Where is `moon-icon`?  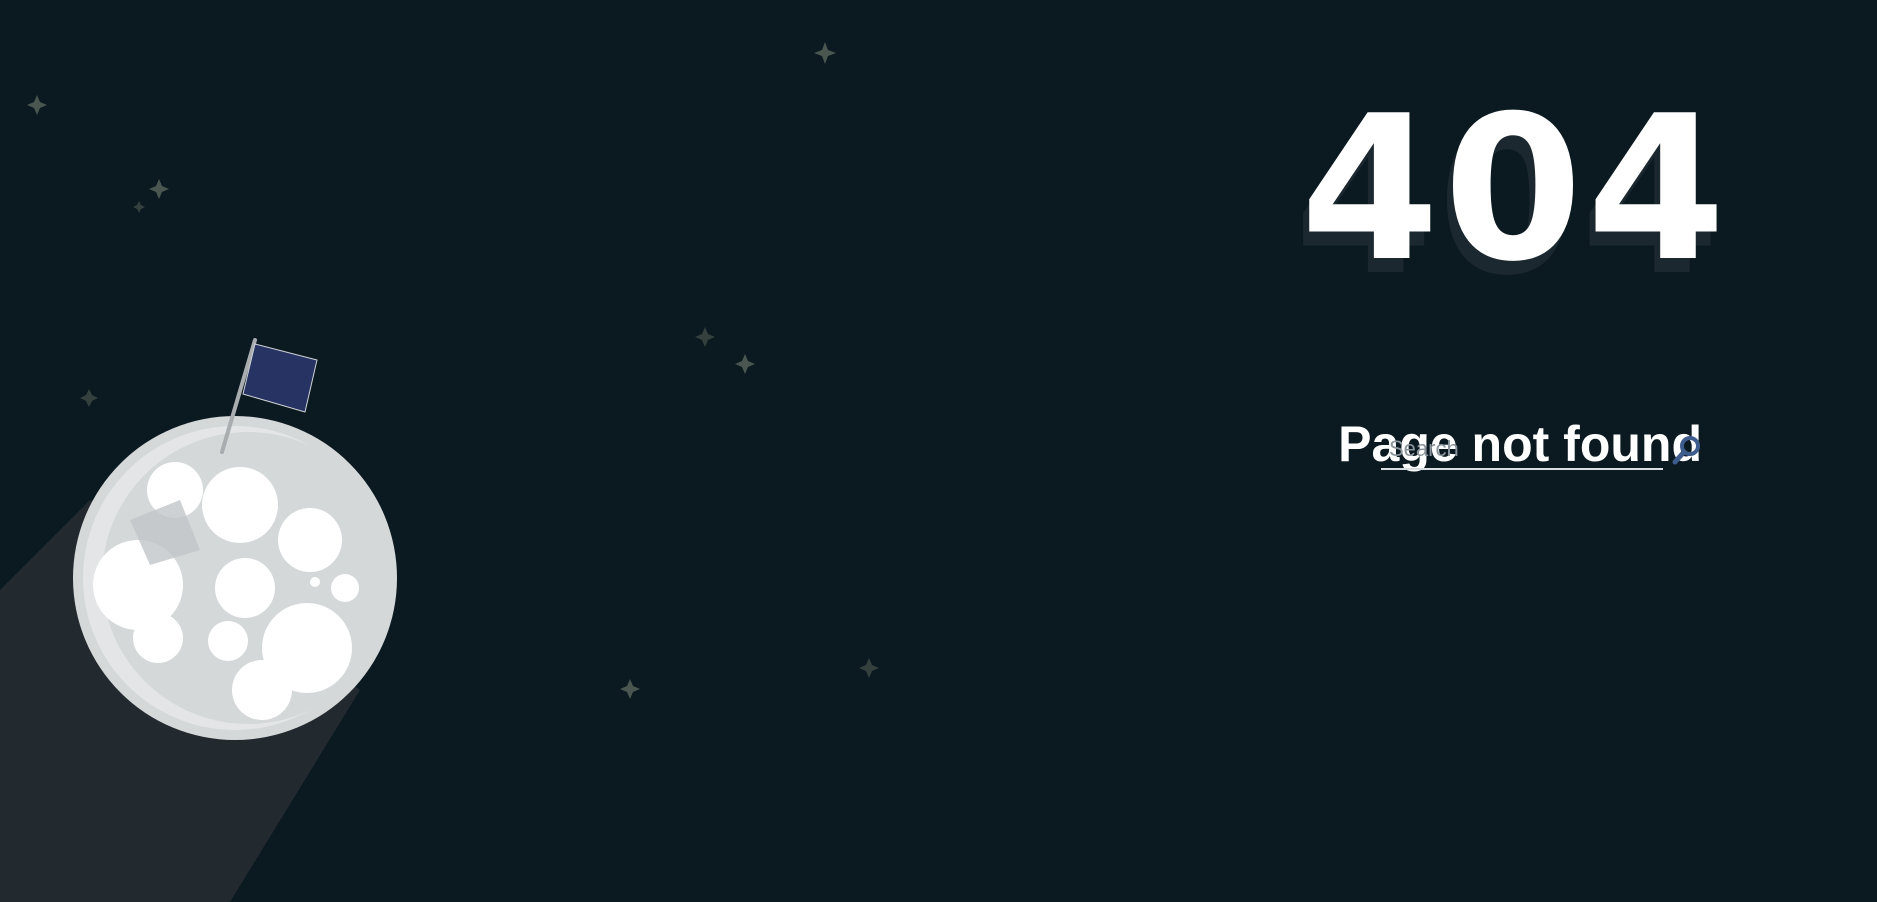
moon-icon is located at coordinates (235, 578).